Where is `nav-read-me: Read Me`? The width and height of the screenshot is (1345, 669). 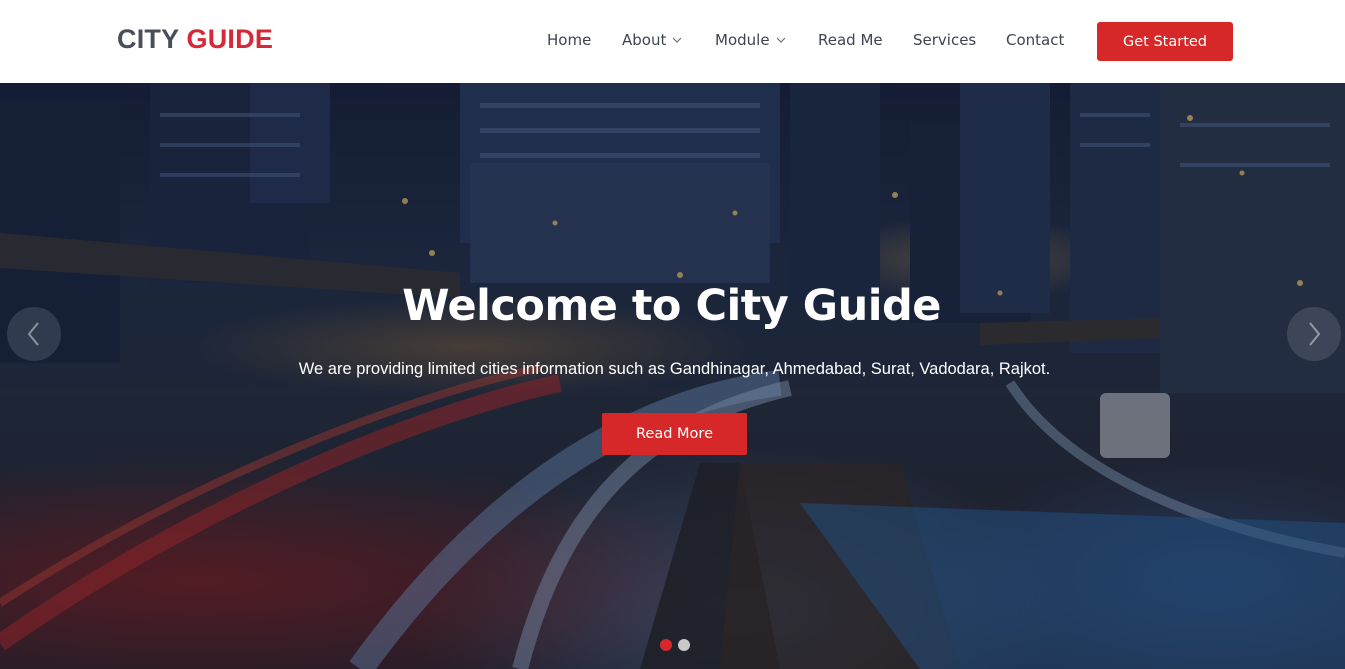 nav-read-me: Read Me is located at coordinates (850, 40).